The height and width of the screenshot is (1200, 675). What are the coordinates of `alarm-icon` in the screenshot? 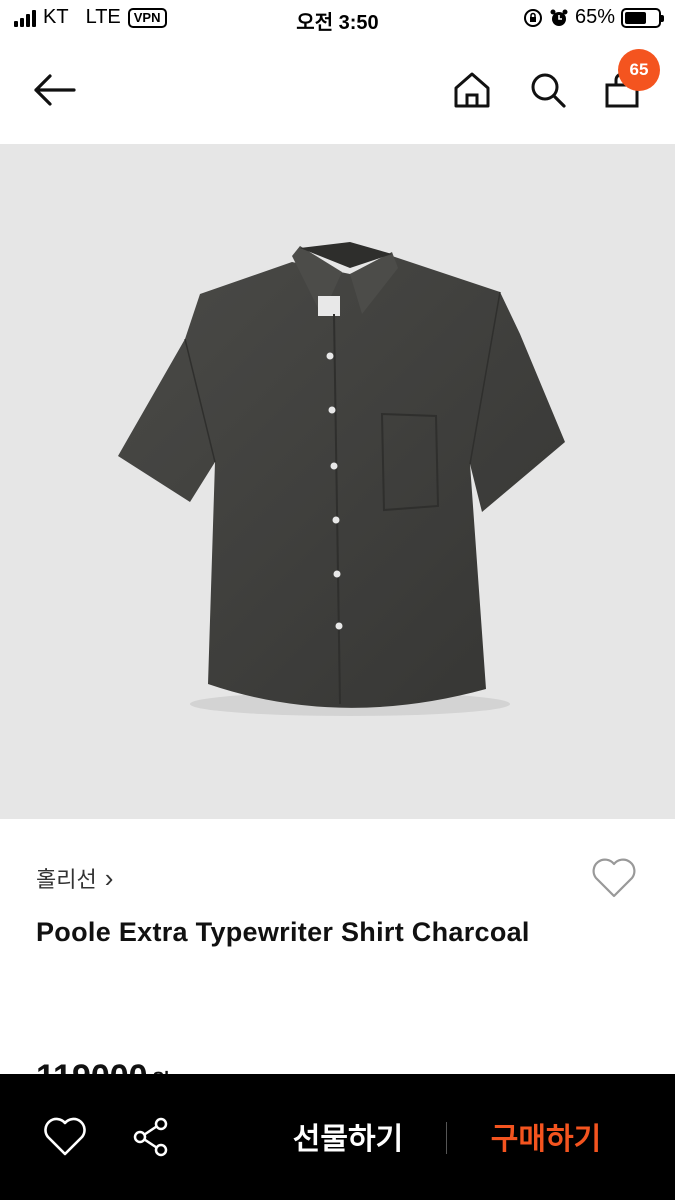 It's located at (559, 17).